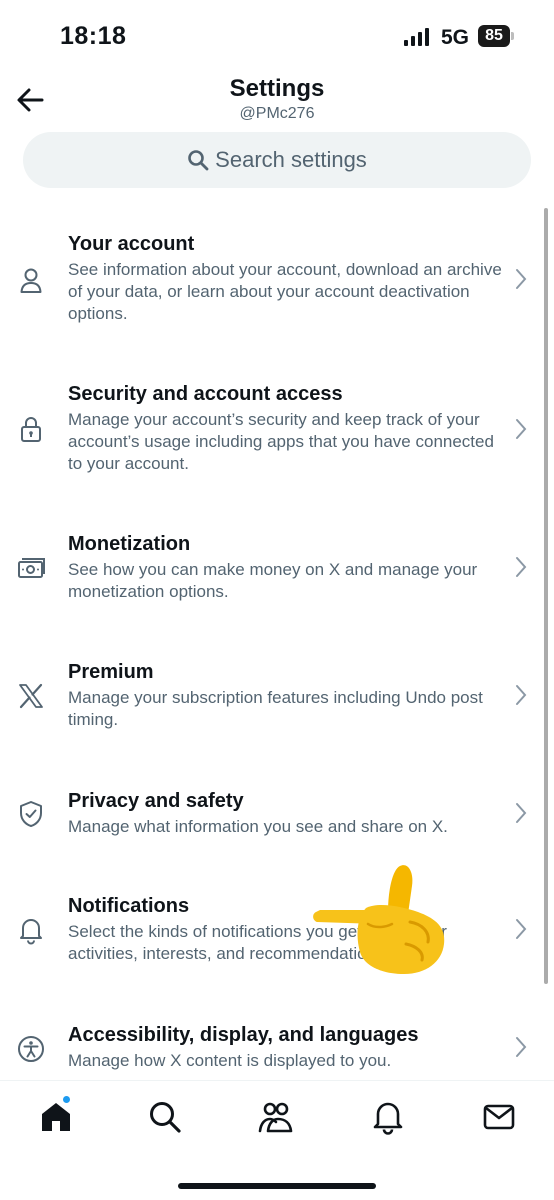 The height and width of the screenshot is (1200, 554). I want to click on search-input: Search settings, so click(277, 160).